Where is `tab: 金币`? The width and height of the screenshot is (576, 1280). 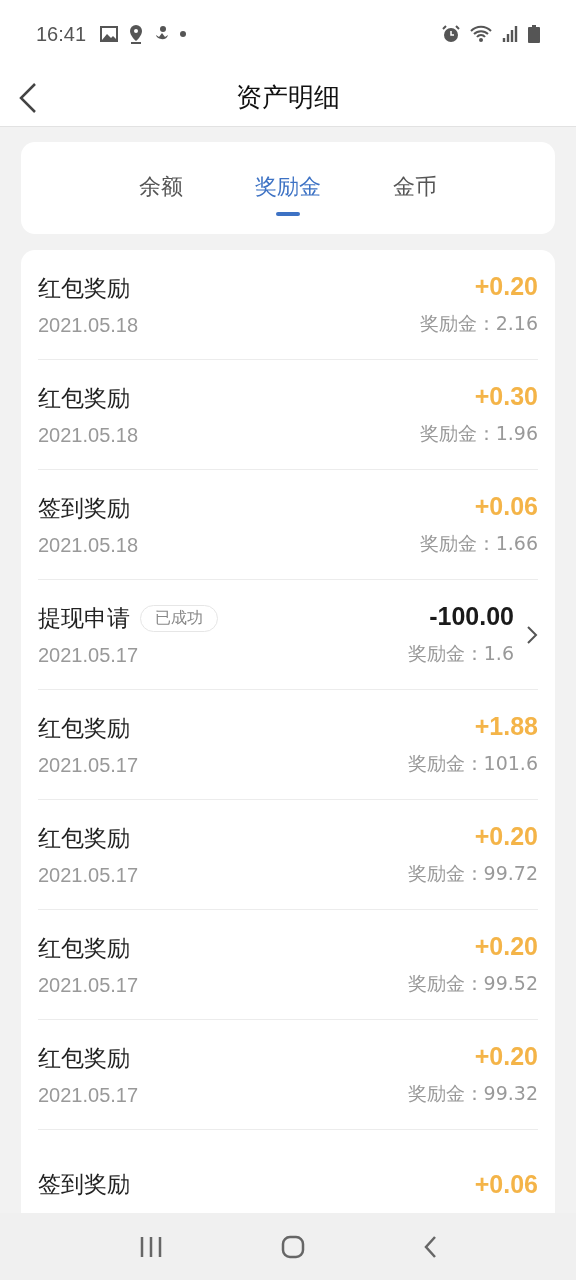 tab: 金币 is located at coordinates (415, 194).